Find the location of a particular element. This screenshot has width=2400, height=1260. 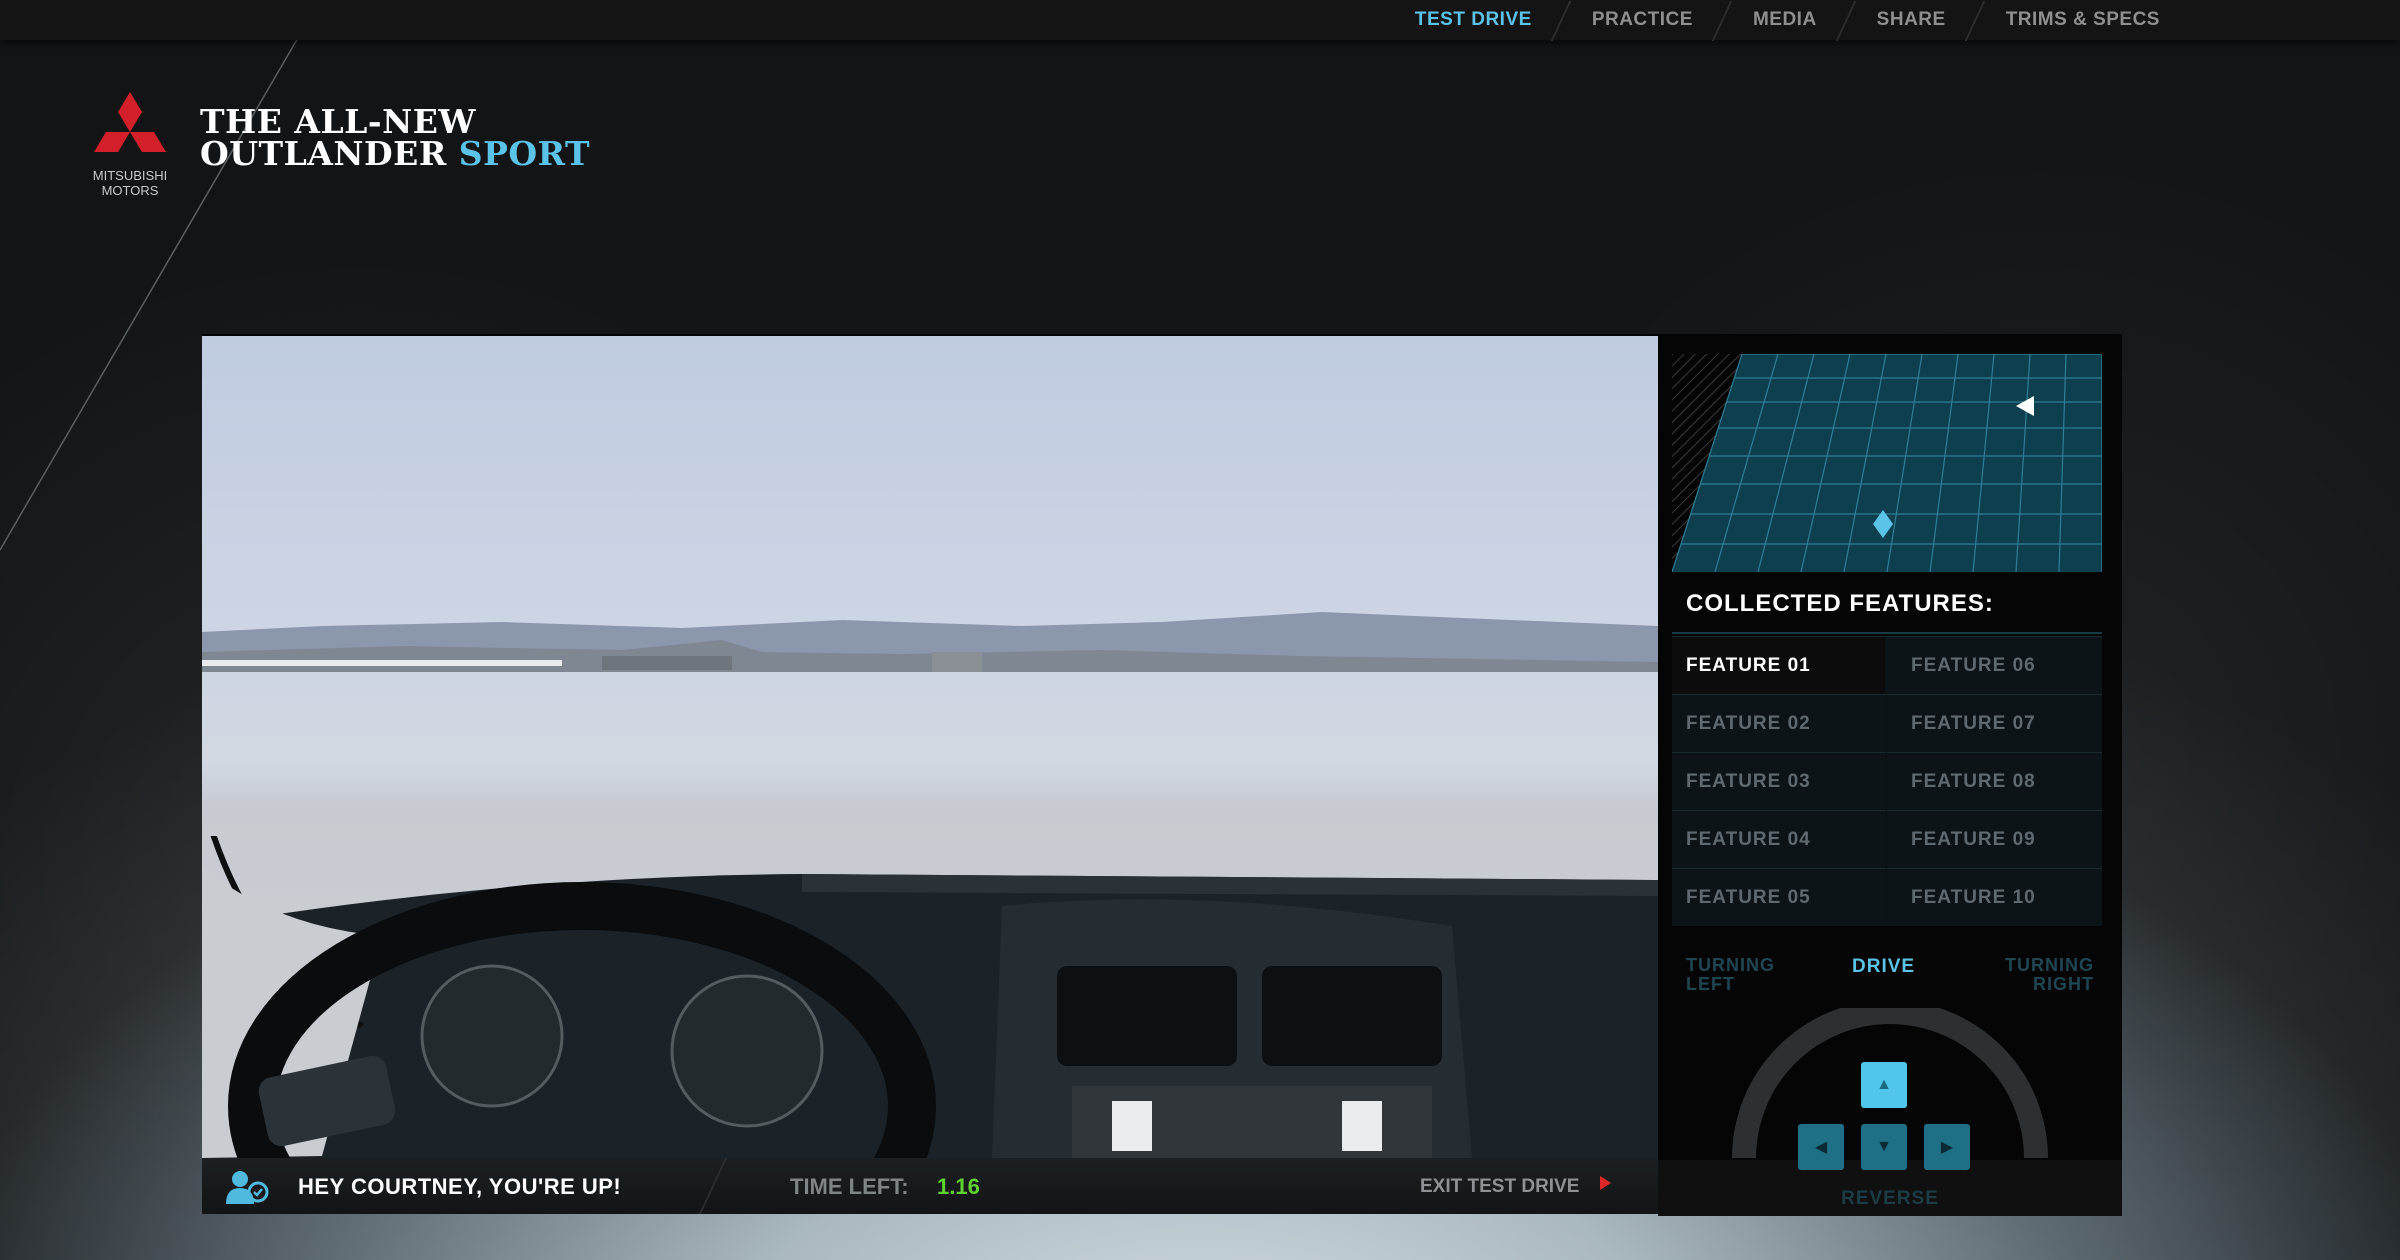

turn-right-button: ▶ is located at coordinates (1947, 1147).